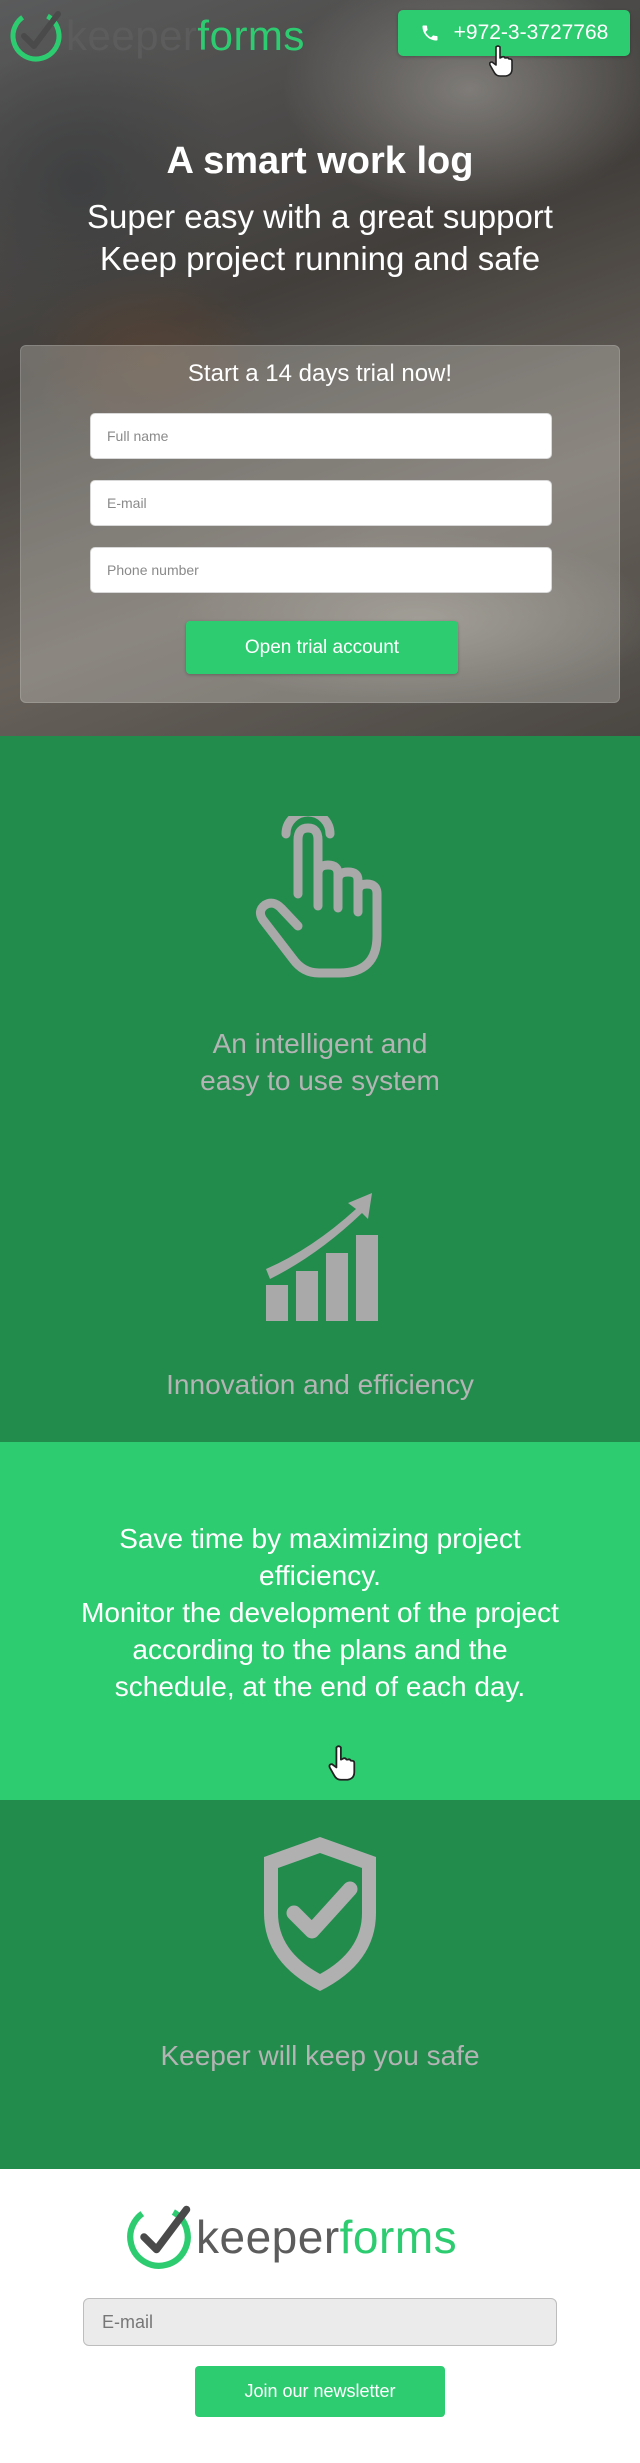  I want to click on phone-number: +972-3-3727768, so click(531, 32).